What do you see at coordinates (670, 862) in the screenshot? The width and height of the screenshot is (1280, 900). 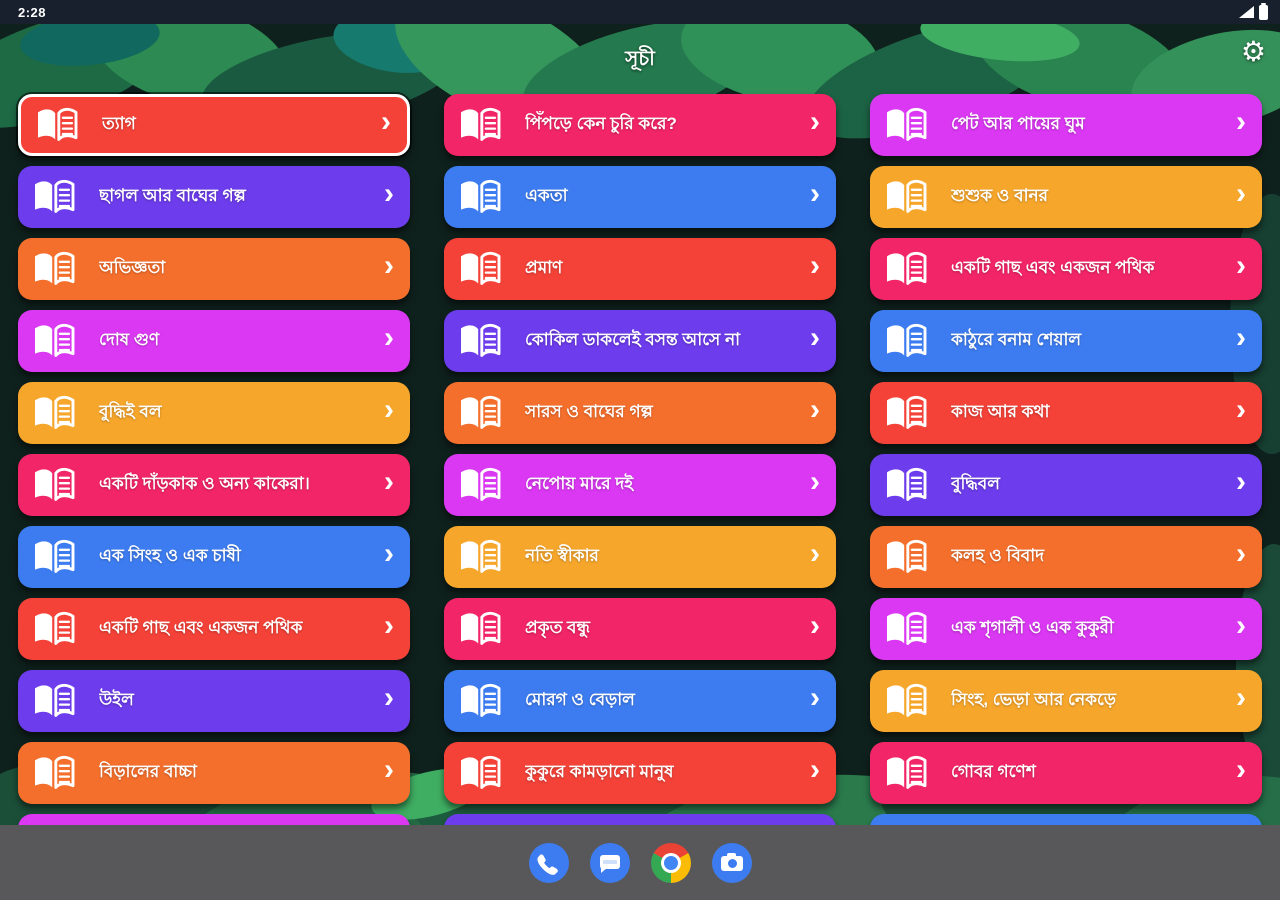 I see `chrome-icon` at bounding box center [670, 862].